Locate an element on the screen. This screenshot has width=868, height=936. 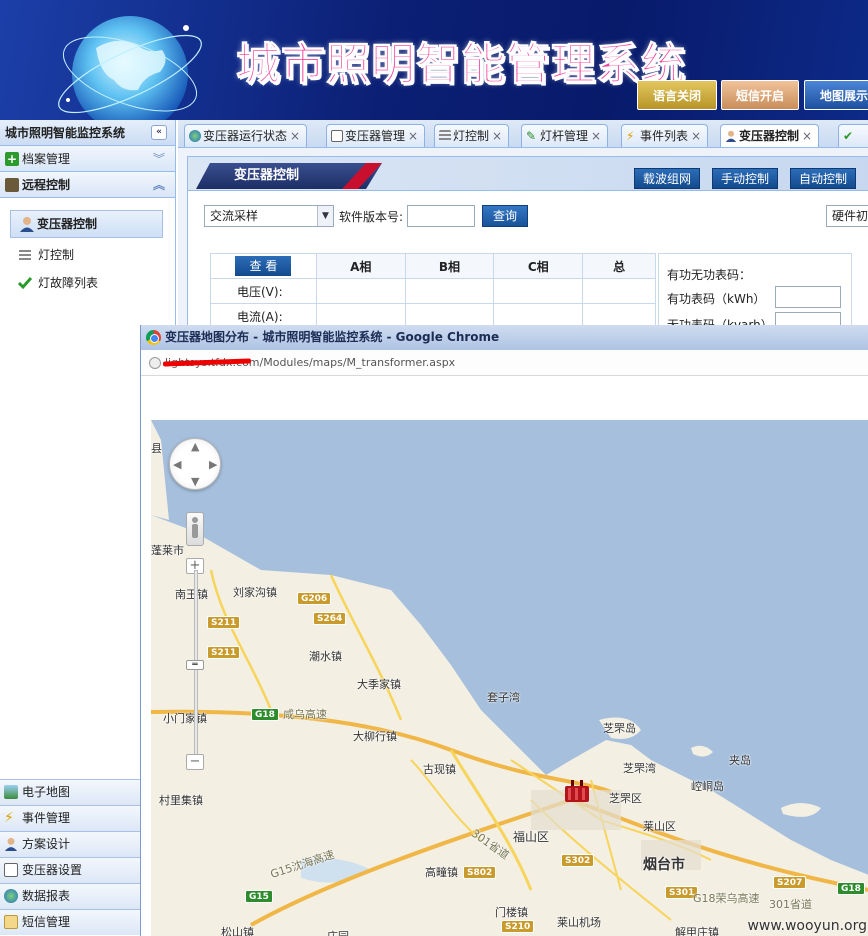
map-label: 大柳行镇 is located at coordinates (375, 736).